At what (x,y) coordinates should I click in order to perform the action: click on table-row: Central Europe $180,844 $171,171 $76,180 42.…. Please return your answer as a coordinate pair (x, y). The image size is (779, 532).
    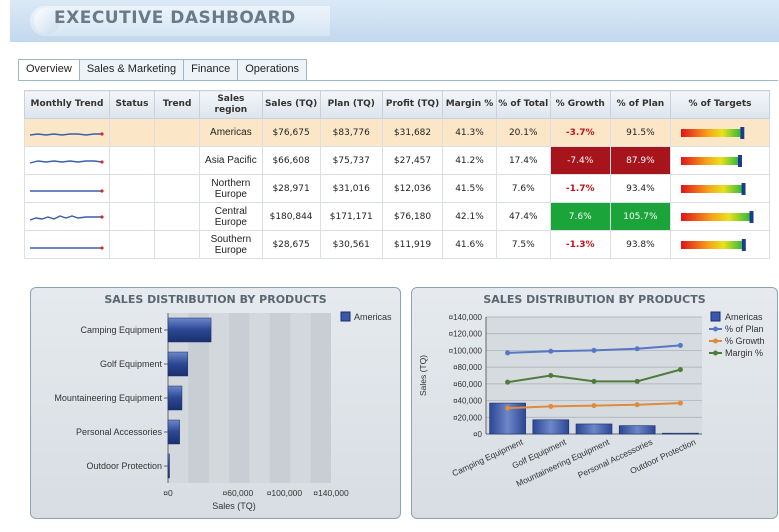
    Looking at the image, I should click on (397, 216).